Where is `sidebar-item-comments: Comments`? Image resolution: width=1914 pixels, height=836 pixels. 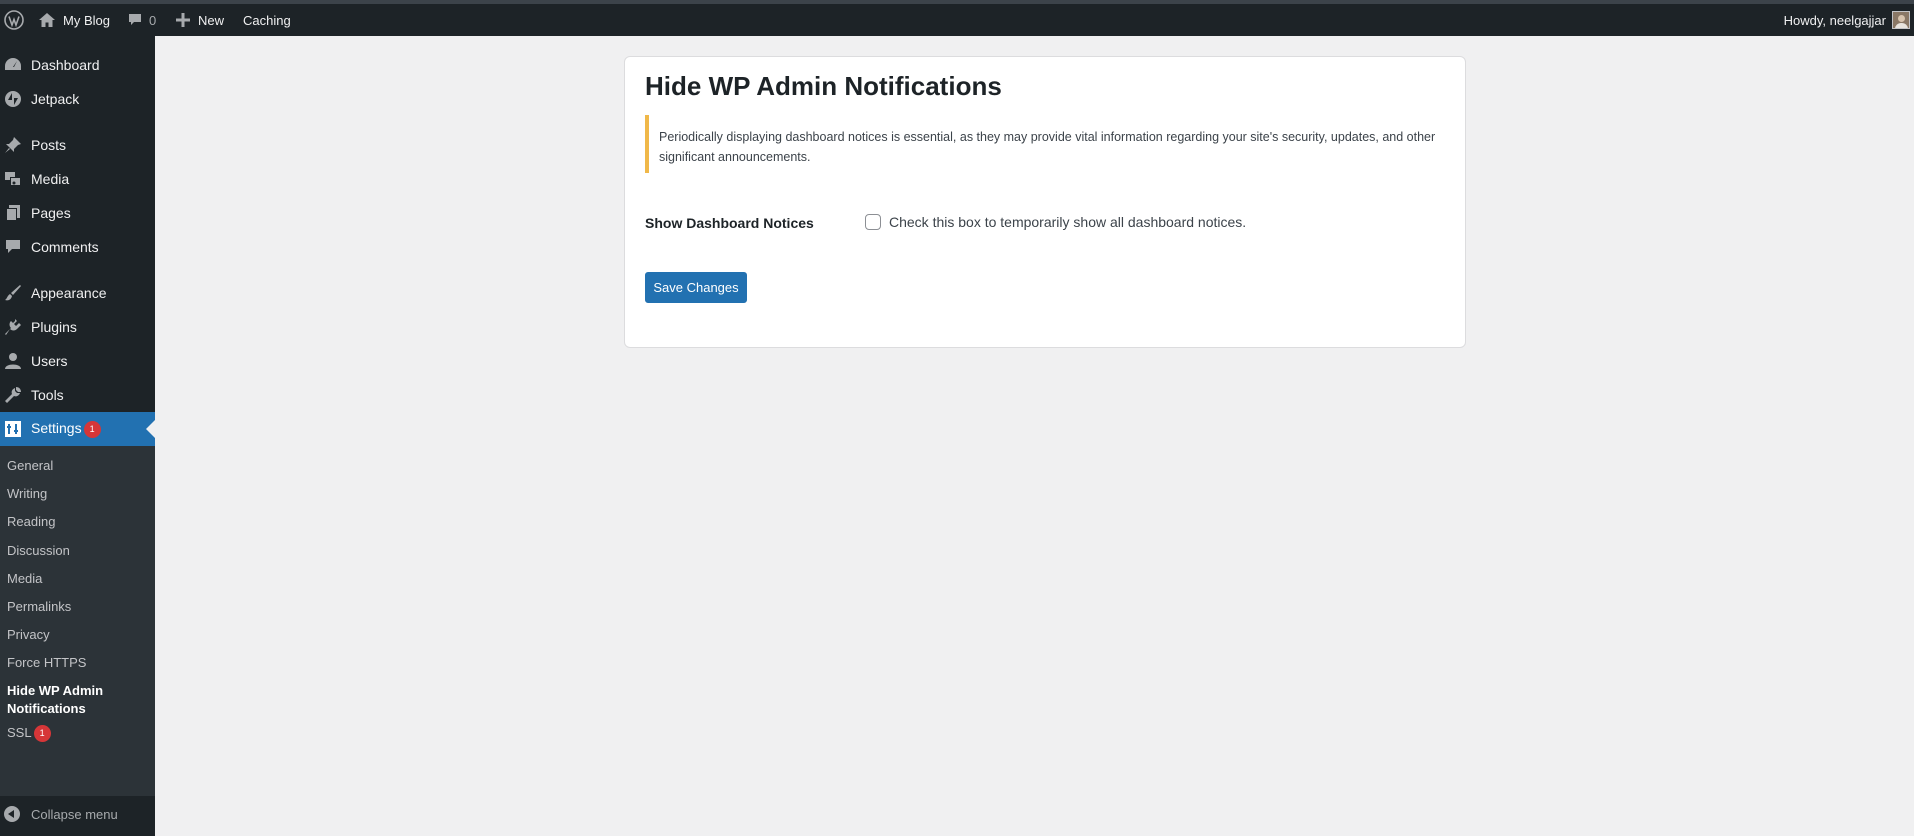
sidebar-item-comments: Comments is located at coordinates (77, 247).